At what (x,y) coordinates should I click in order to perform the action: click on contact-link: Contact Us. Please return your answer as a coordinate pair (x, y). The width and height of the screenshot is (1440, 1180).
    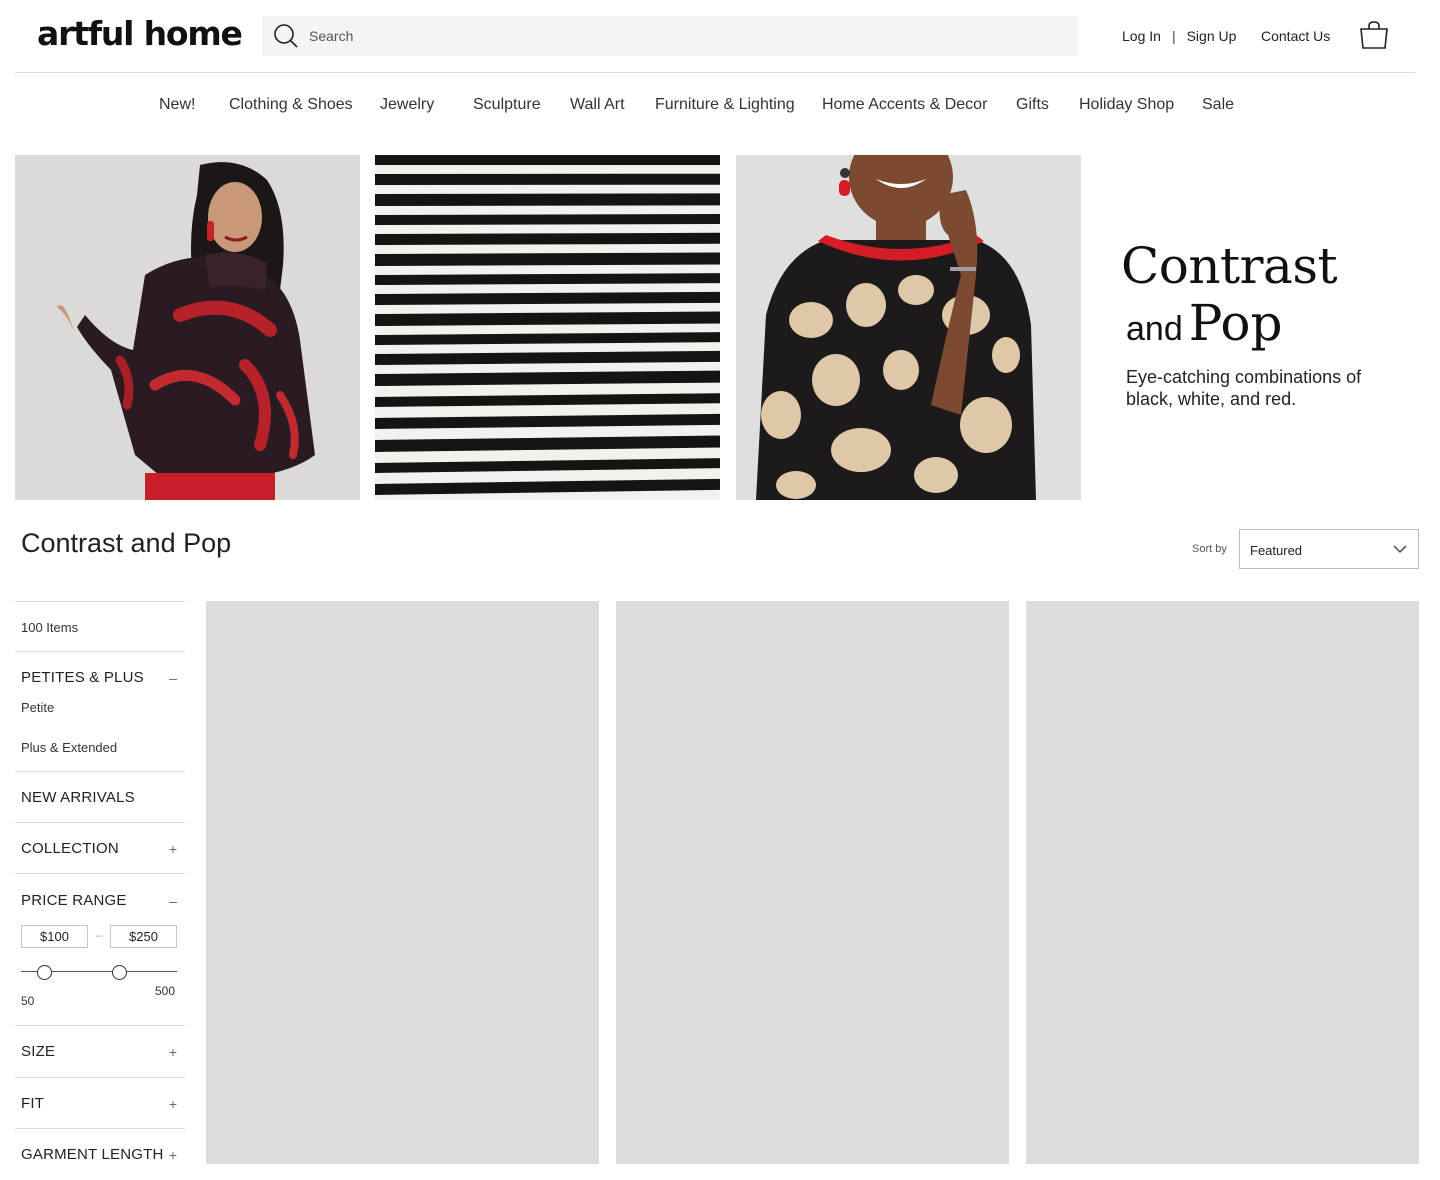
    Looking at the image, I should click on (1295, 36).